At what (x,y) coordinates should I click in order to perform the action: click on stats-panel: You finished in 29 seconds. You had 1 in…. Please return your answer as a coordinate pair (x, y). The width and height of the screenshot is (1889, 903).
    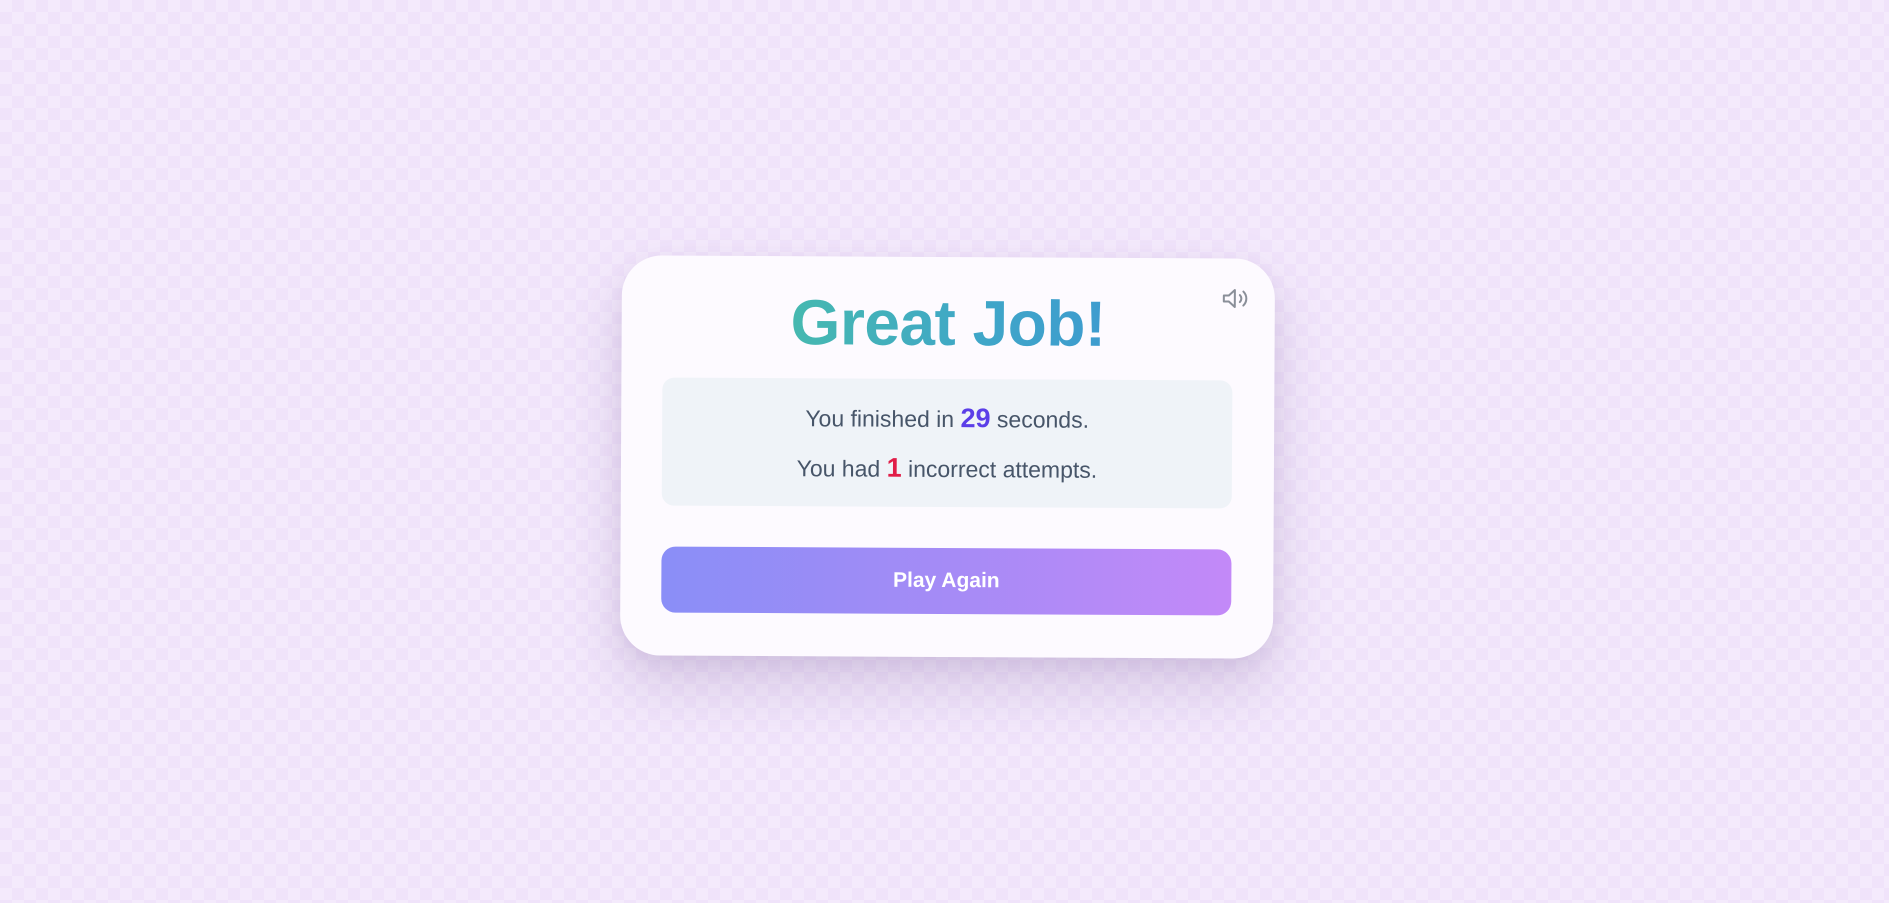
    Looking at the image, I should click on (947, 443).